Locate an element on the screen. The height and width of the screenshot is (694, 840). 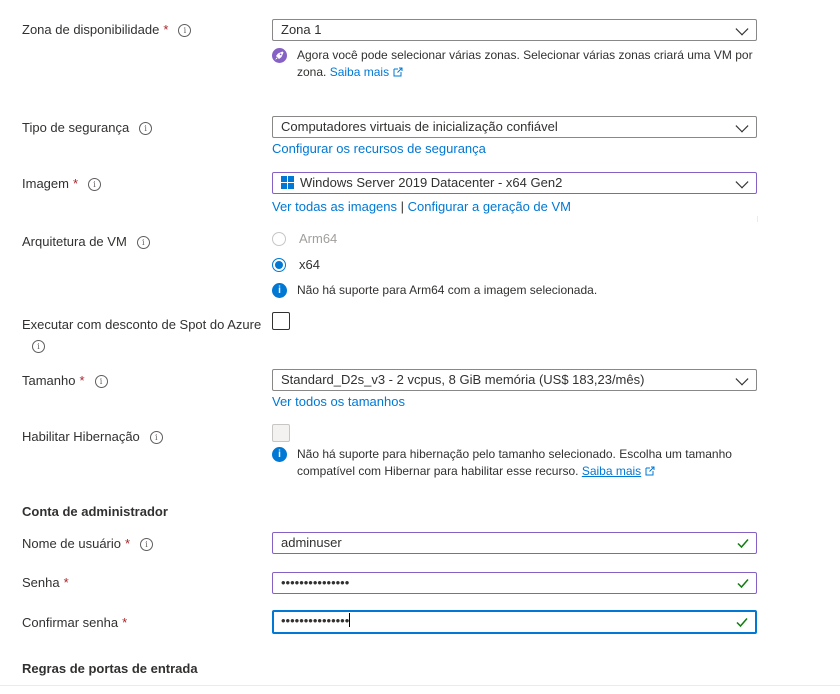
seguranca-label: Tipo de segurança is located at coordinates (76, 127).